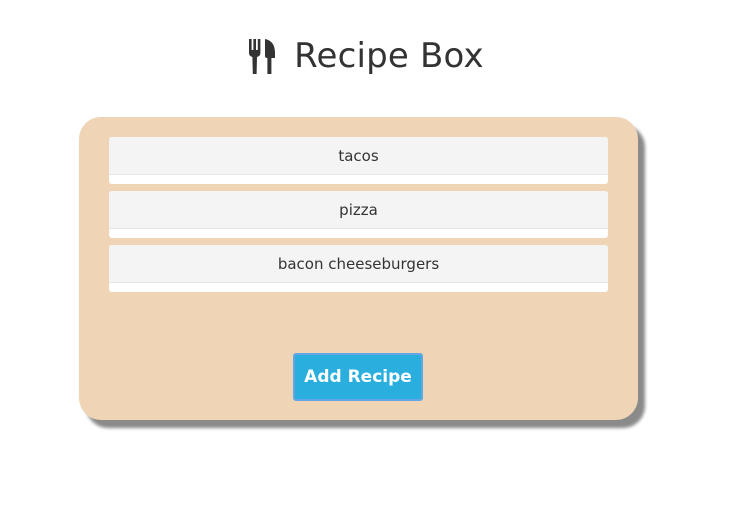 The image size is (732, 512). I want to click on cutlery-icon, so click(263, 57).